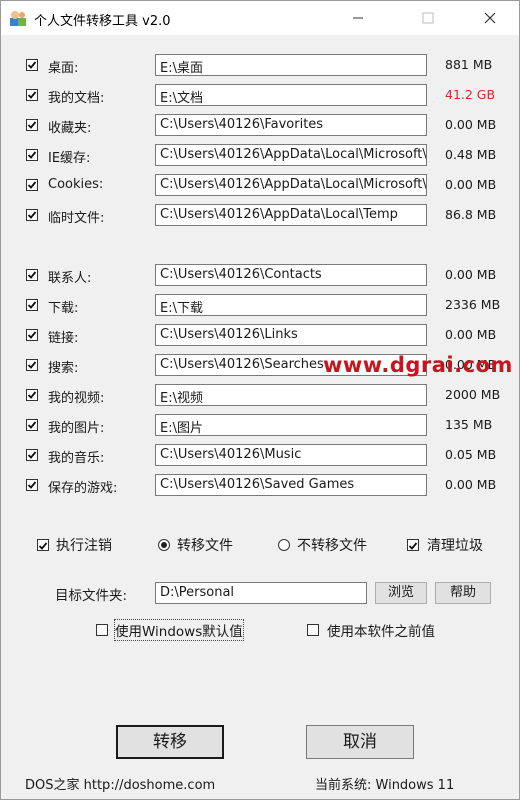  What do you see at coordinates (471, 214) in the screenshot?
I see `folder-size: 86.8 MB` at bounding box center [471, 214].